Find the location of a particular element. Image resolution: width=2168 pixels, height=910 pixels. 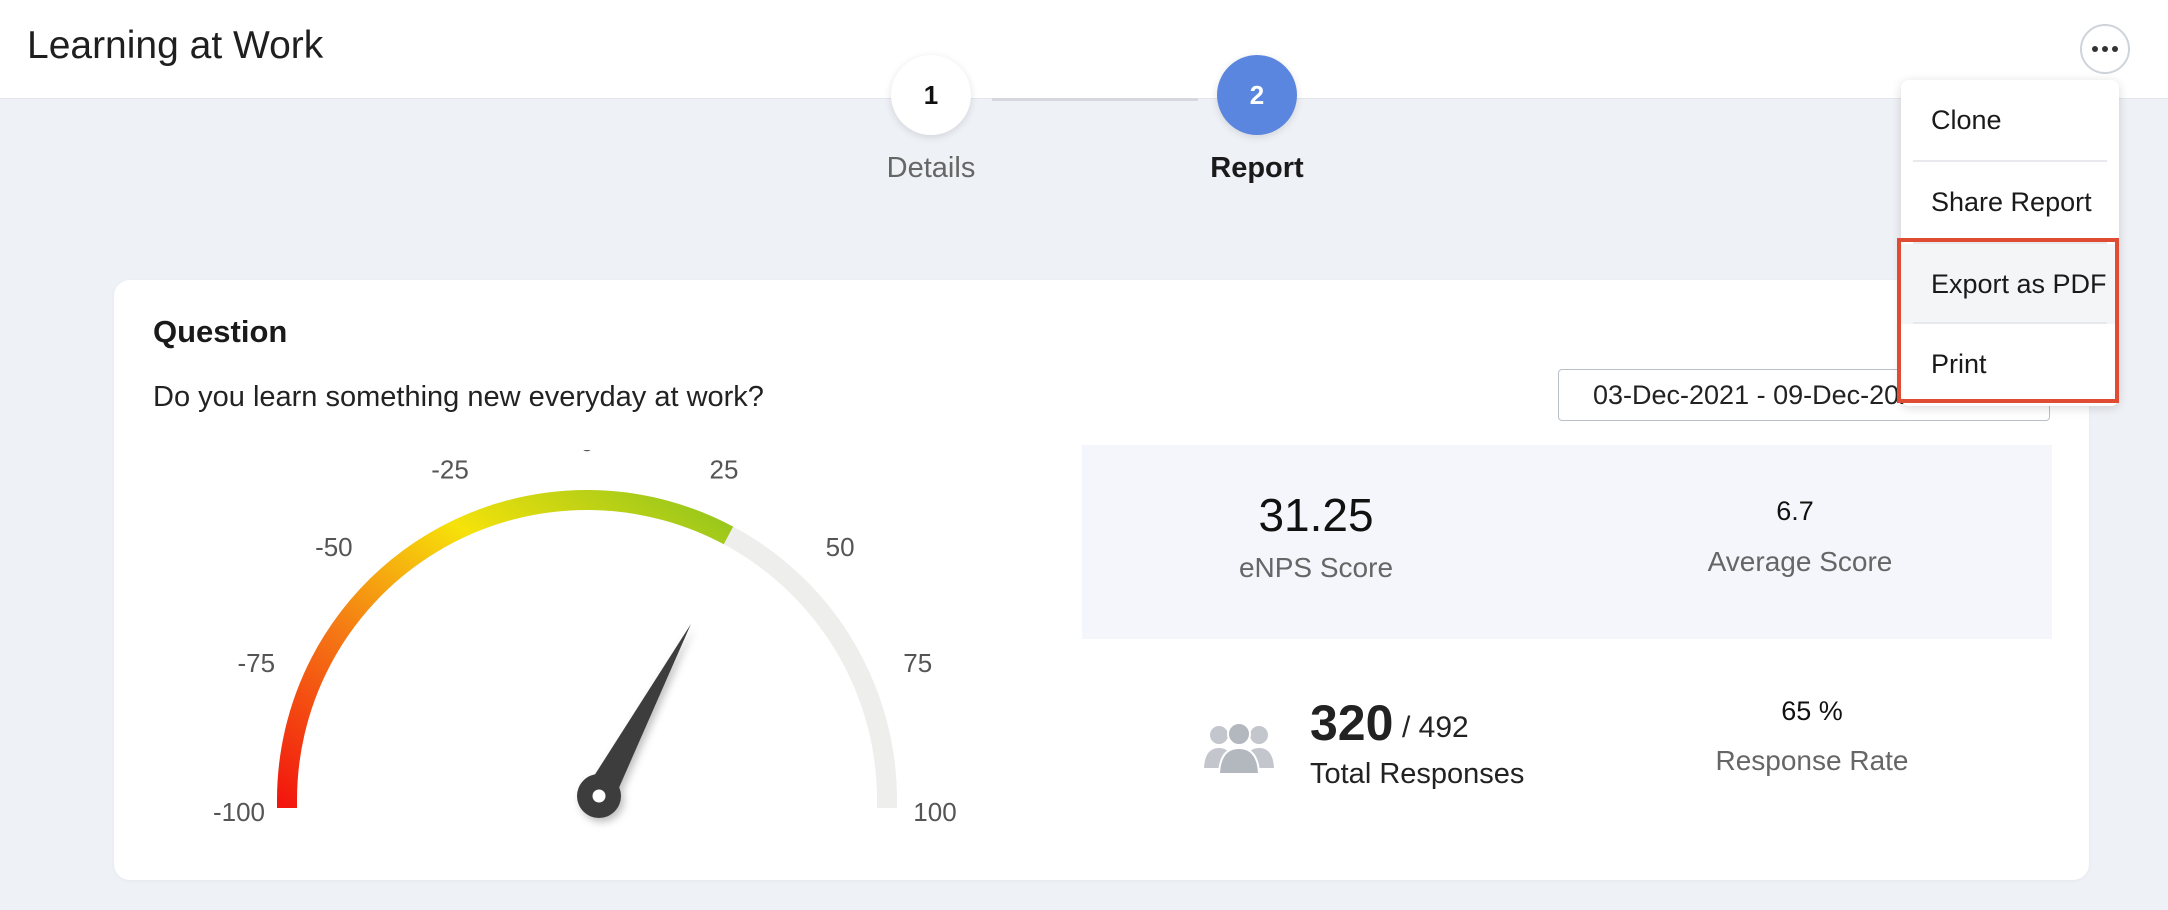

gauge-tick-label: -100 is located at coordinates (239, 812).